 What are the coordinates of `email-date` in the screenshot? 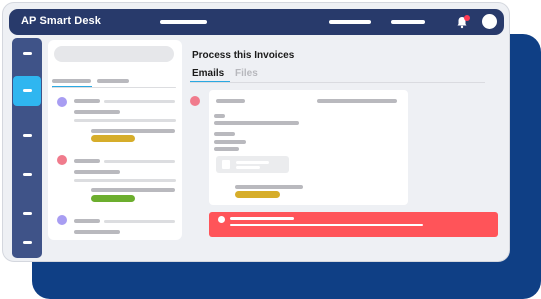 It's located at (357, 101).